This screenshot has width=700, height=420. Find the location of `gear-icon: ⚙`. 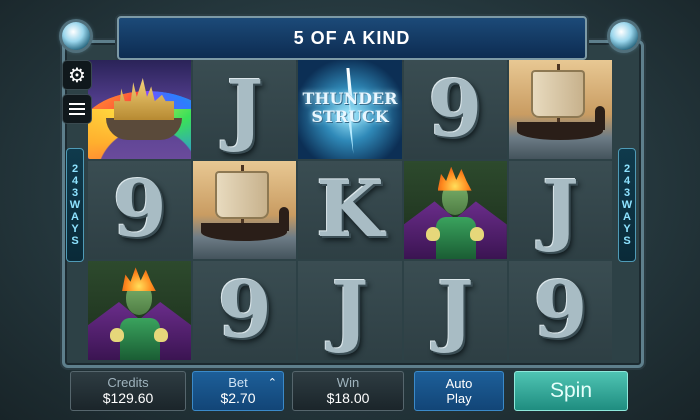

gear-icon: ⚙ is located at coordinates (77, 75).